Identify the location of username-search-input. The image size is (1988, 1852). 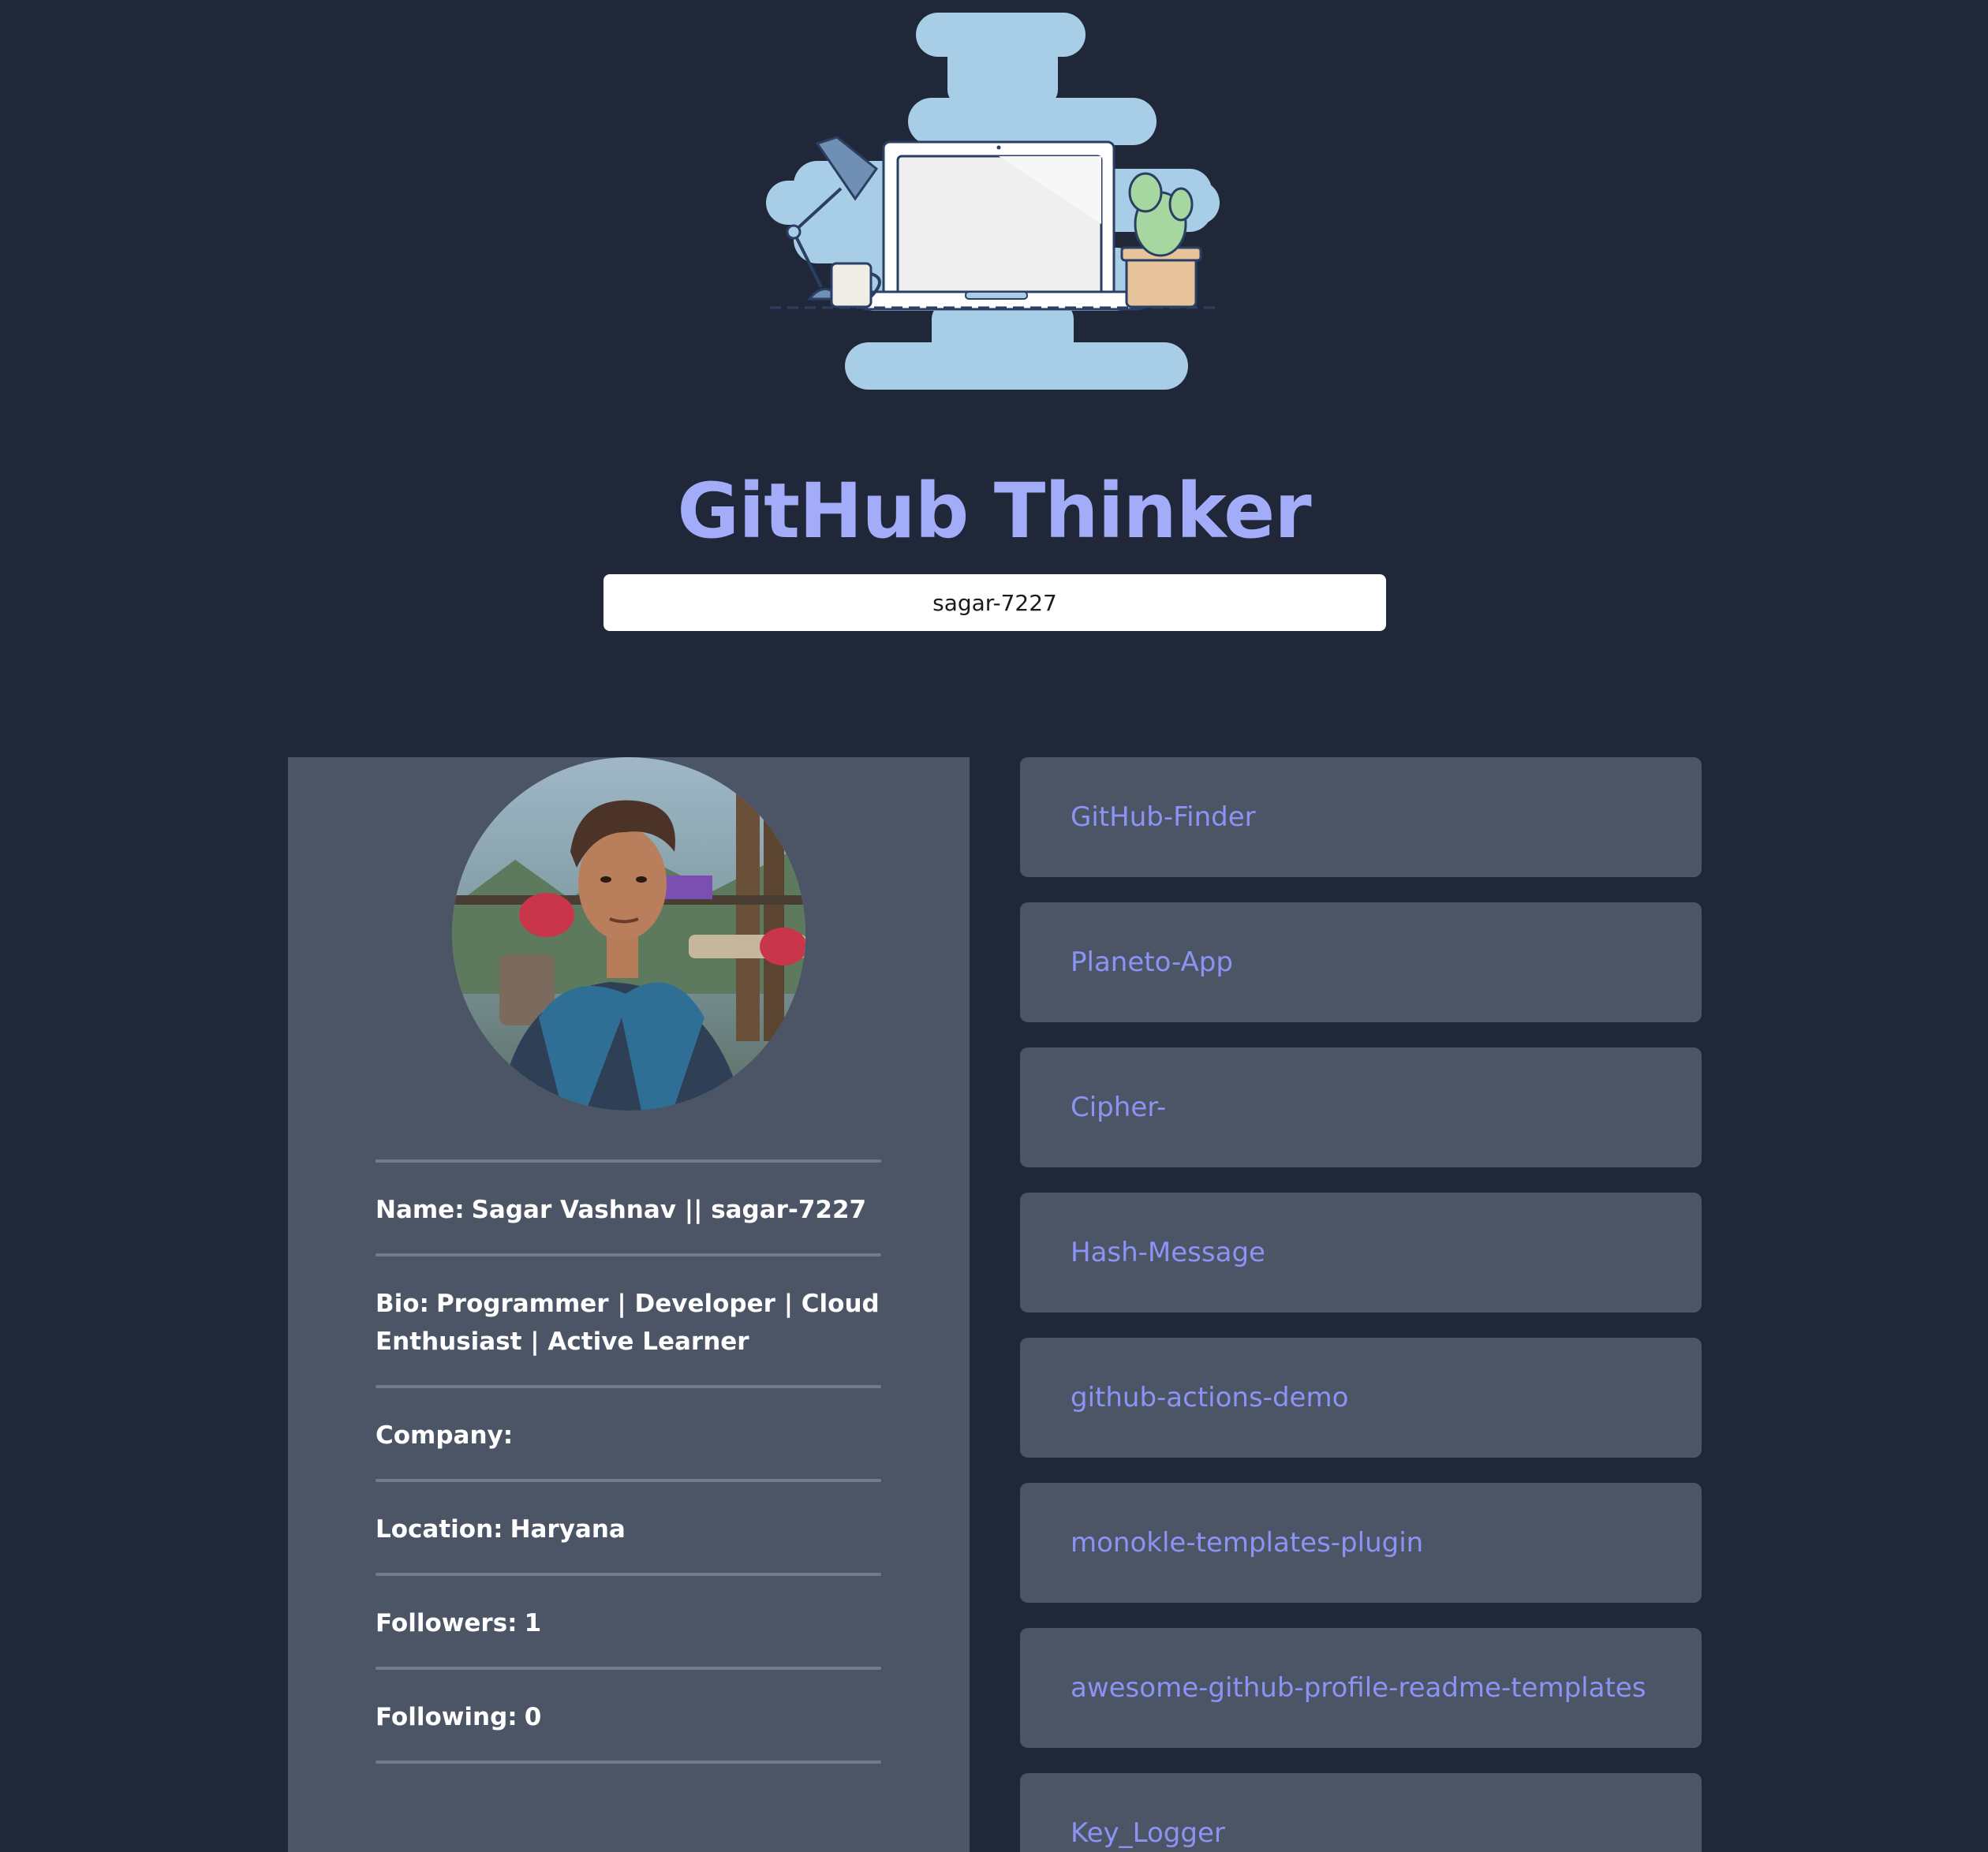
(995, 602).